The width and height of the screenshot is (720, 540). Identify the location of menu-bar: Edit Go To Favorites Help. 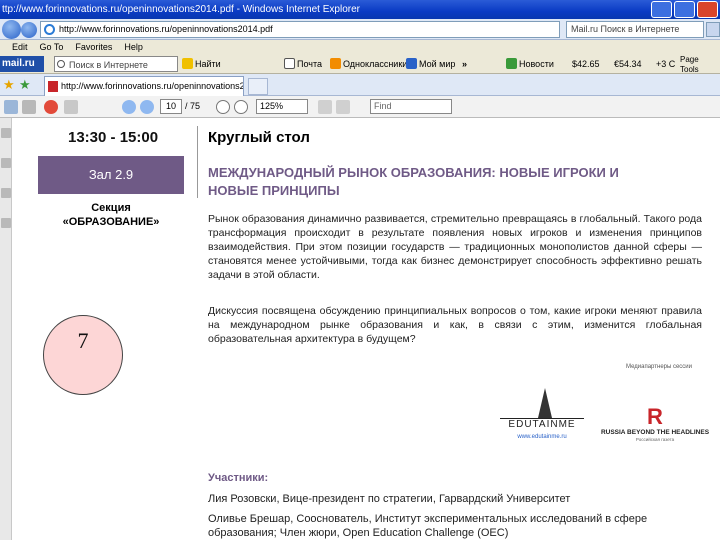
(360, 47).